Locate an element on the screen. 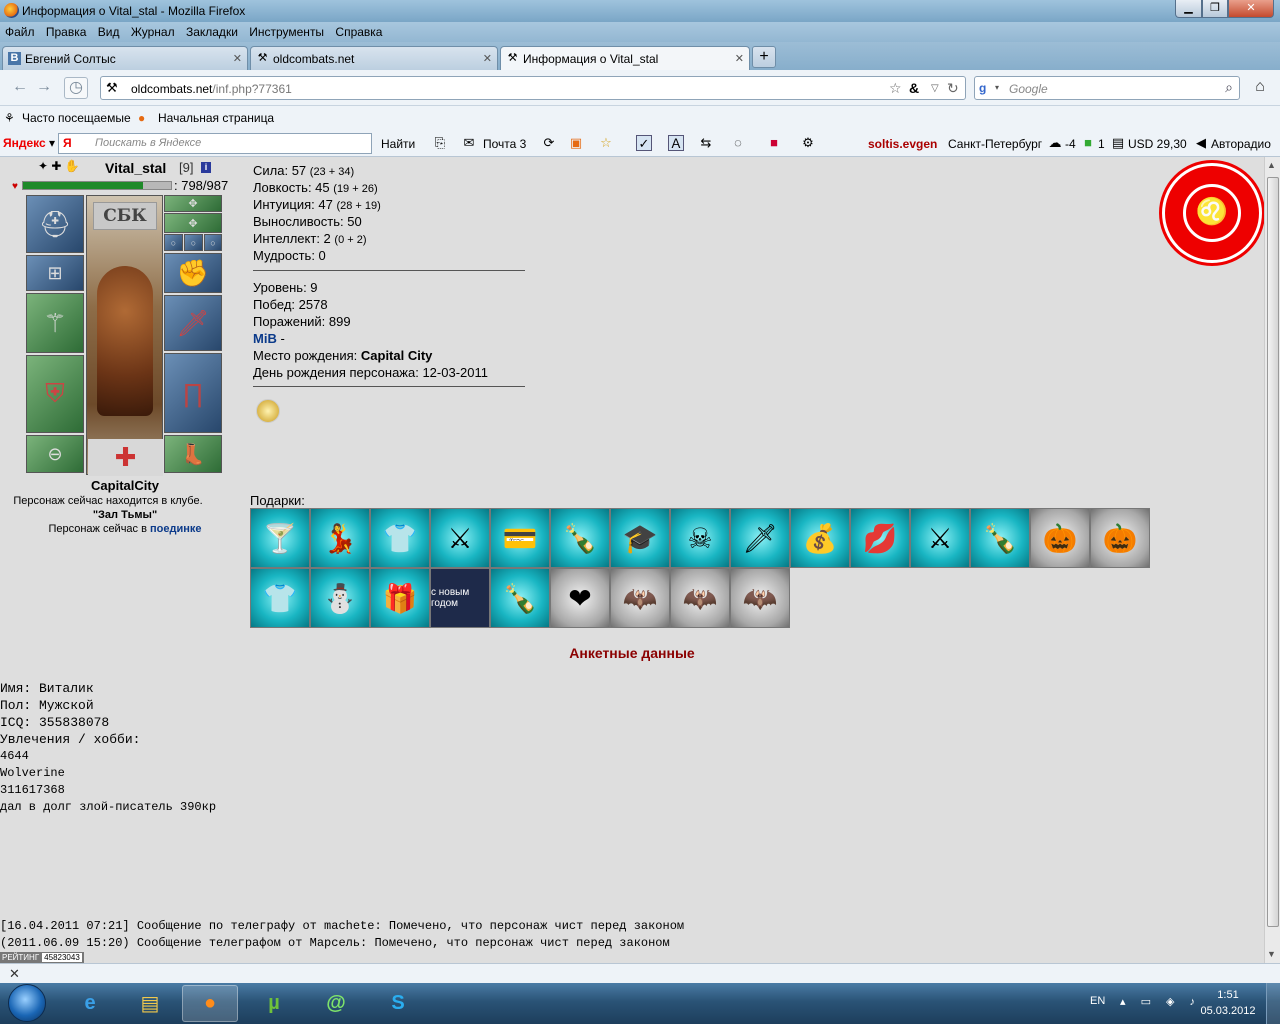  character-avatar: СБК ✚ is located at coordinates (124, 335).